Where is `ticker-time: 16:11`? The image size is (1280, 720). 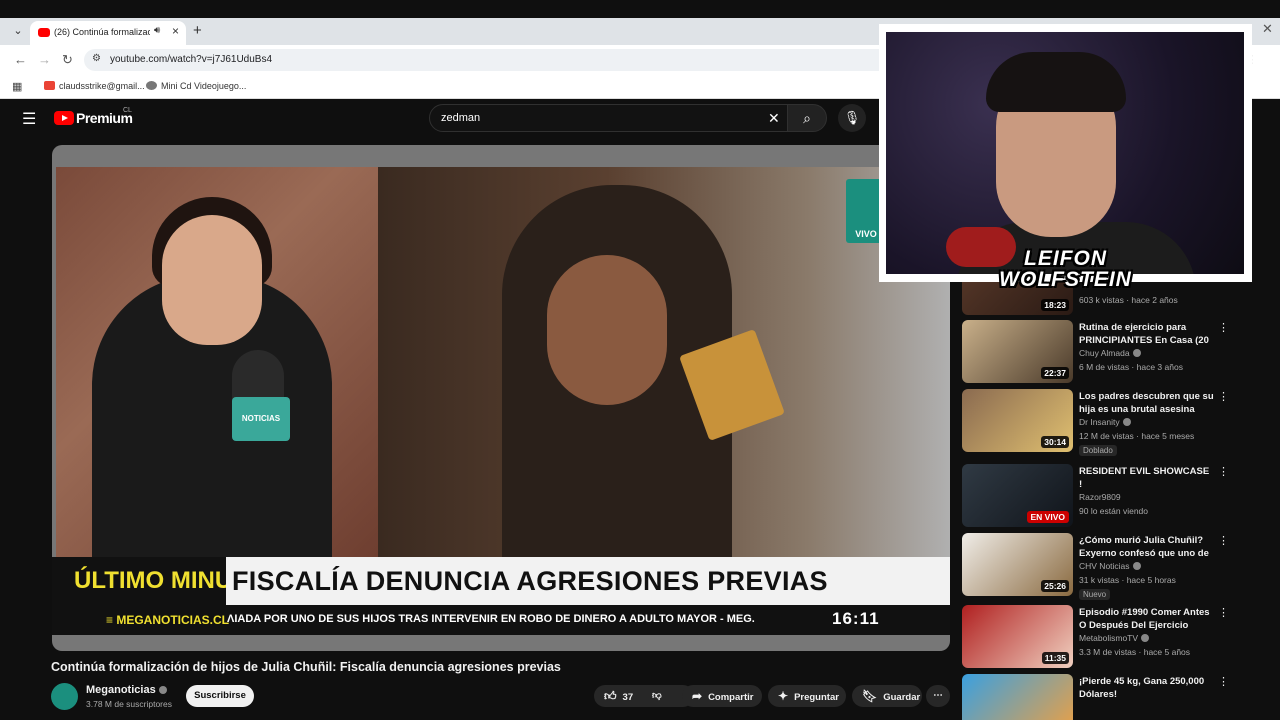 ticker-time: 16:11 is located at coordinates (856, 618).